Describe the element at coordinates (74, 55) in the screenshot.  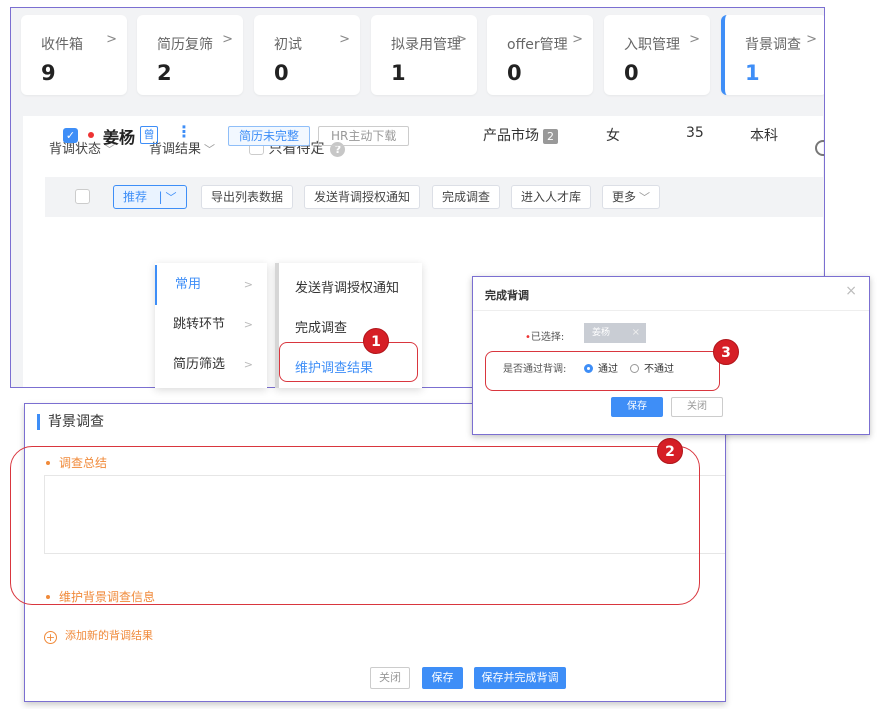
I see `tab-inbox: 收件箱 > 9` at that location.